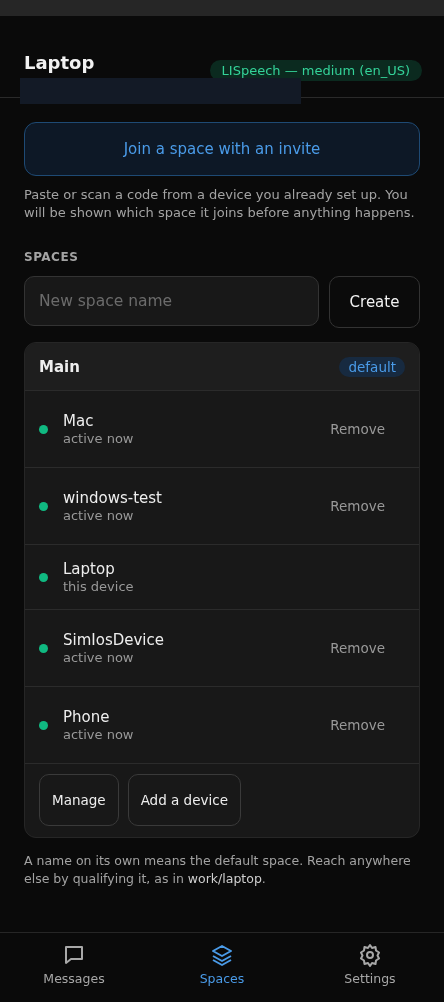  What do you see at coordinates (171, 301) in the screenshot?
I see `space-name-field: New space name` at bounding box center [171, 301].